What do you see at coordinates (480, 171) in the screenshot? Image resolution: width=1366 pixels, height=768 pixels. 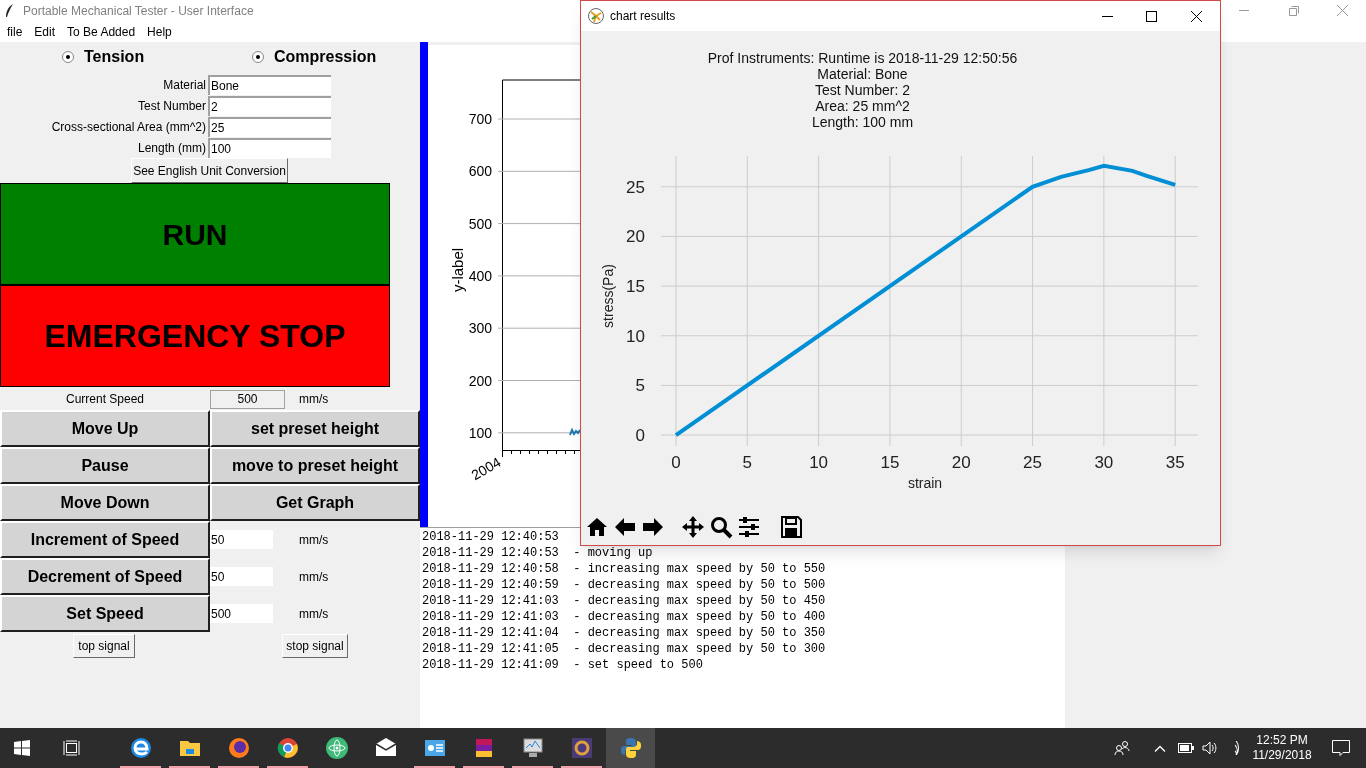 I see `tick-label: 600` at bounding box center [480, 171].